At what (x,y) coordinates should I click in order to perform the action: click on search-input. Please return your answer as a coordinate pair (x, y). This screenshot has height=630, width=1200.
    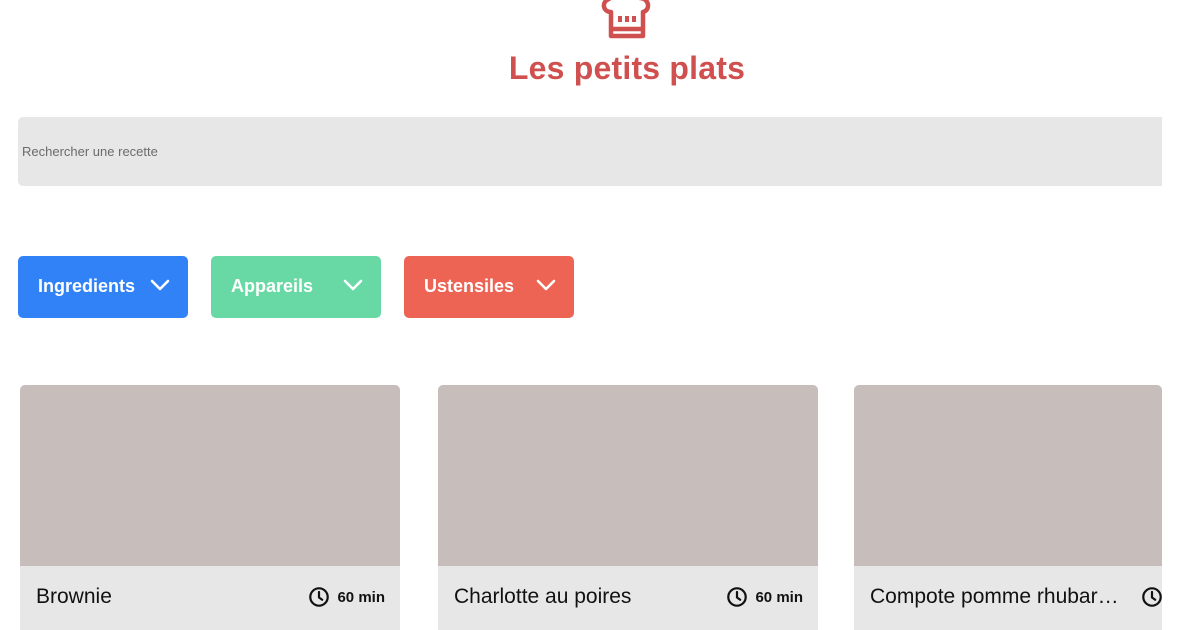
    Looking at the image, I should click on (590, 151).